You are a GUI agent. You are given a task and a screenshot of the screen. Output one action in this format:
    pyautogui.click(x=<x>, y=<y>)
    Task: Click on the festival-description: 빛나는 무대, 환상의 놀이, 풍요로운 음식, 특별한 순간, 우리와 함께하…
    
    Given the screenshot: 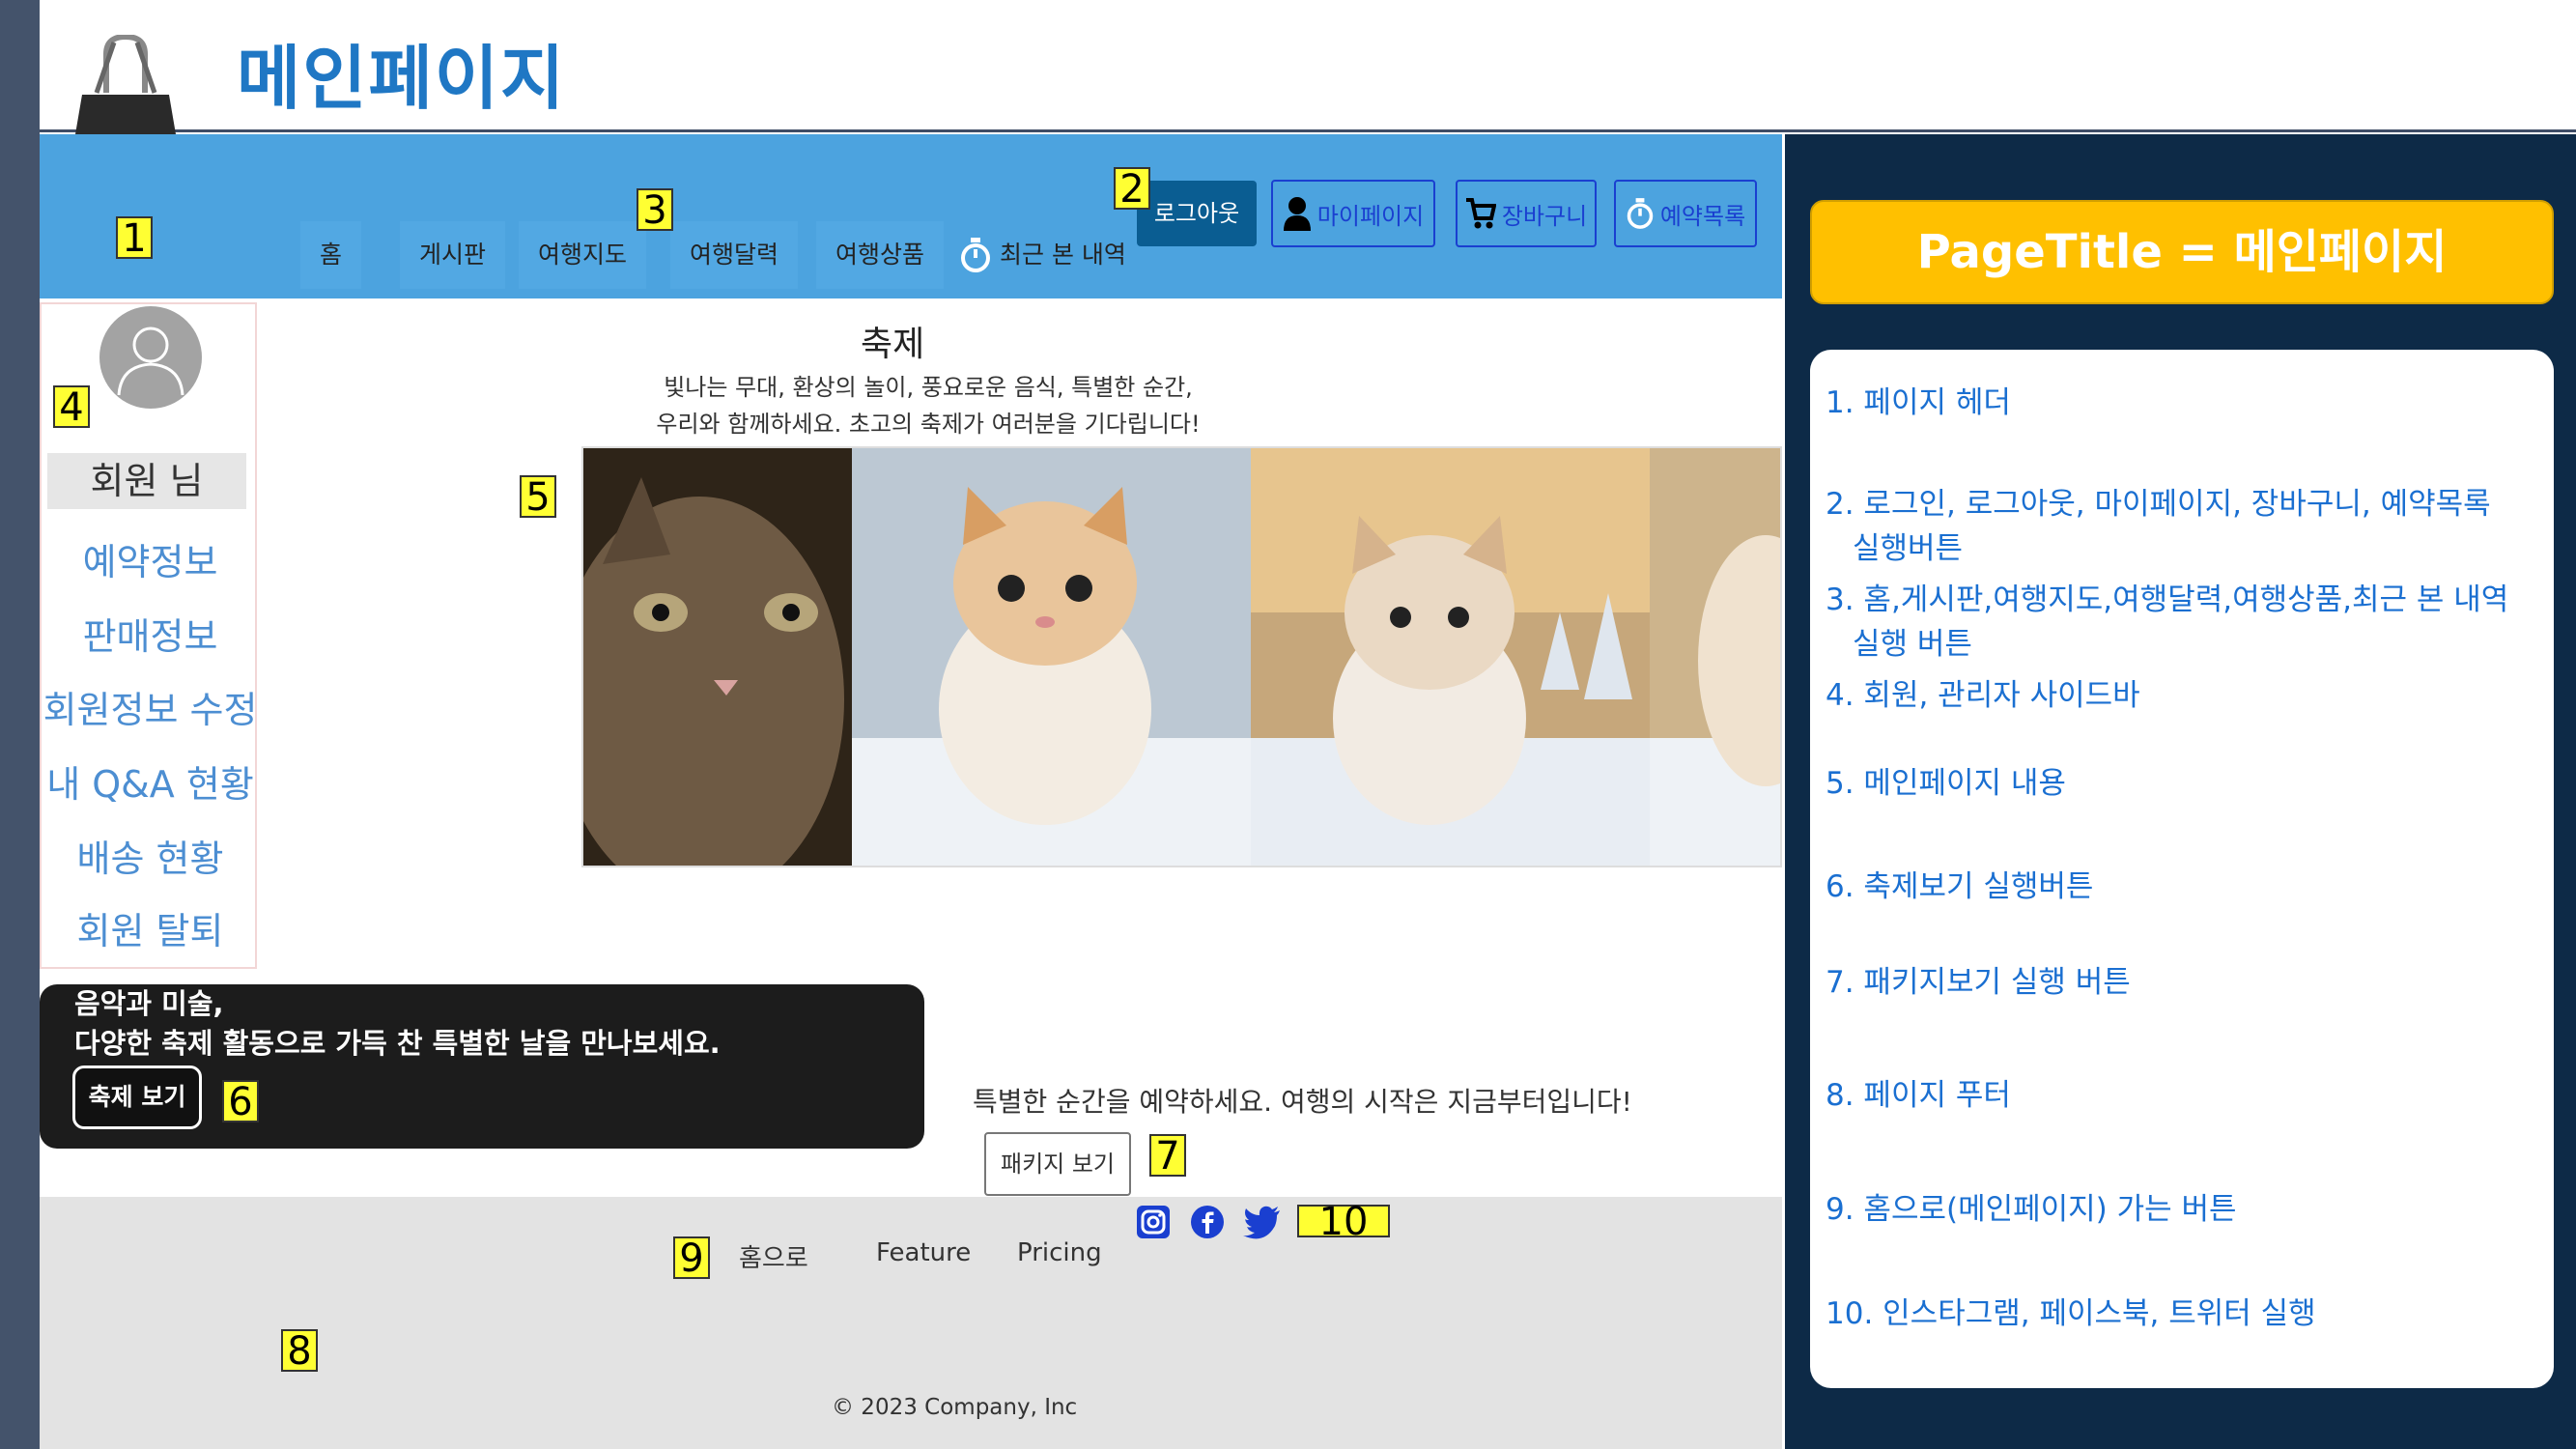 What is the action you would take?
    pyautogui.click(x=928, y=405)
    